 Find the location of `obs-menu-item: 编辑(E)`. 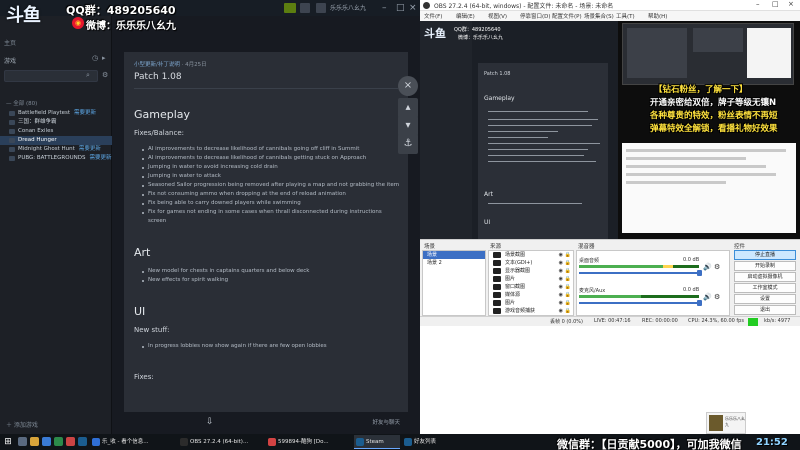

obs-menu-item: 编辑(E) is located at coordinates (465, 16).